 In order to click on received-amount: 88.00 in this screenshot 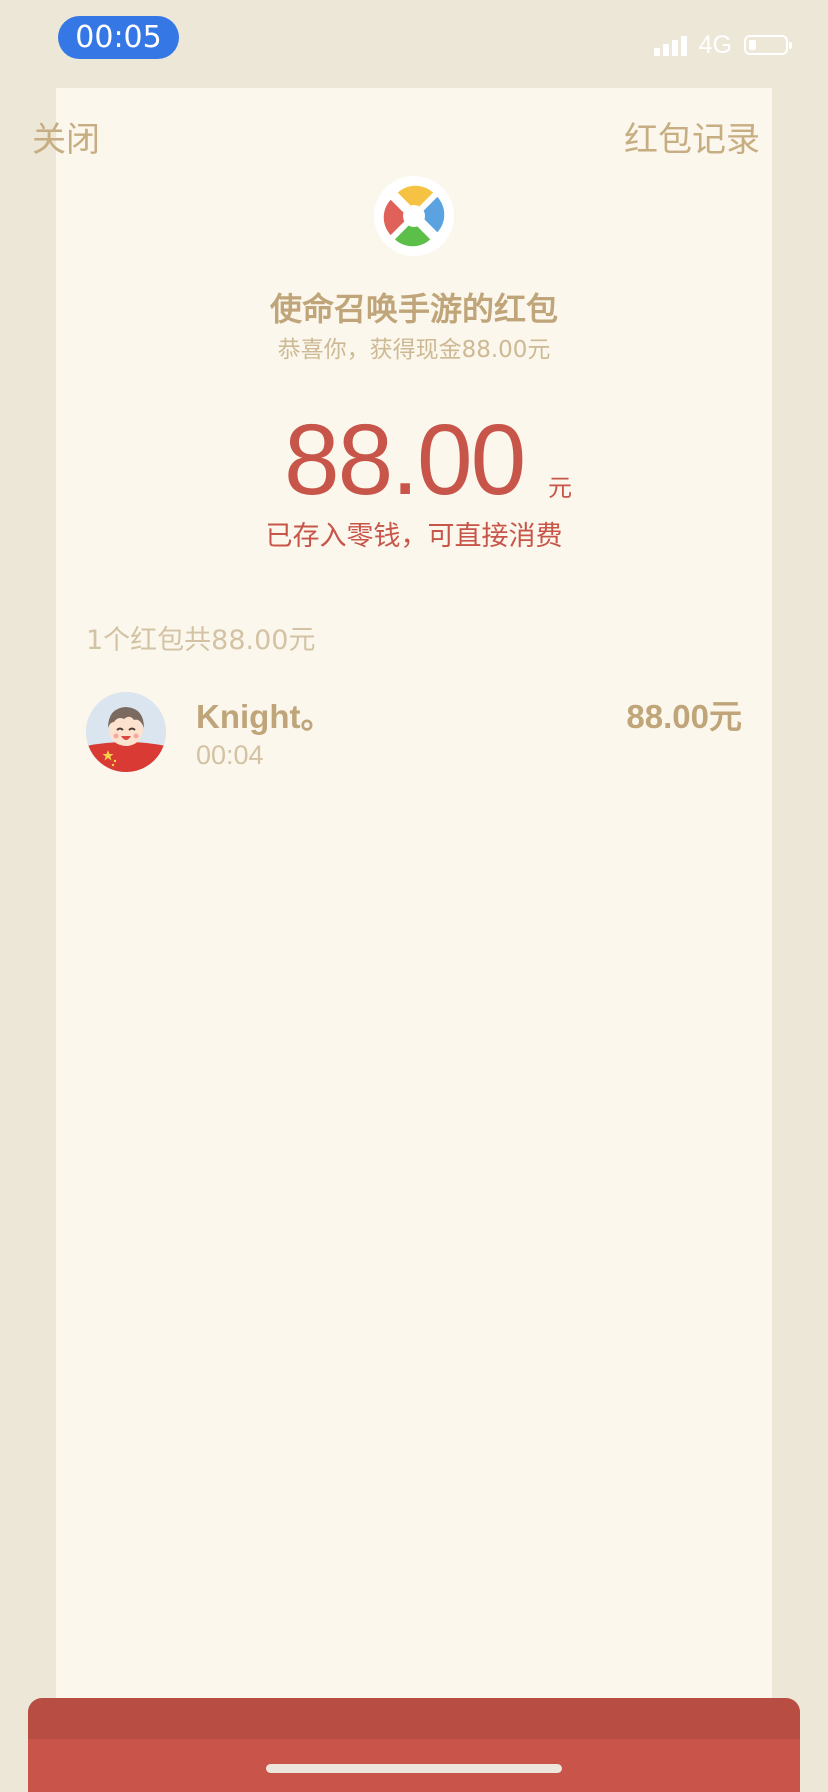, I will do `click(405, 460)`.